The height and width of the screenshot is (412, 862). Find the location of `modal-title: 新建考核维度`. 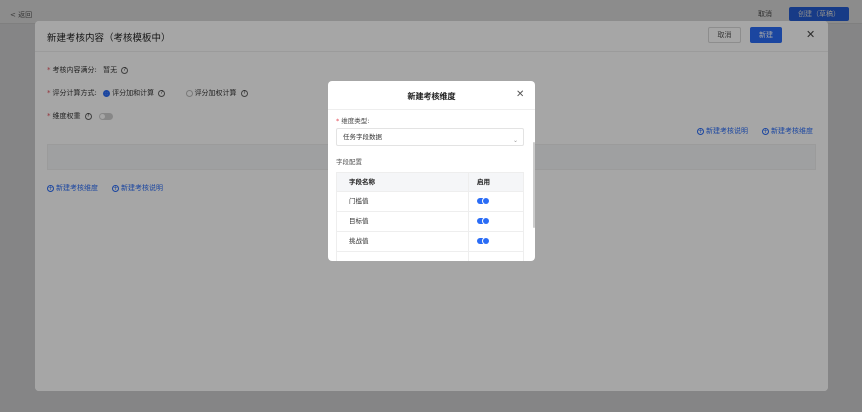

modal-title: 新建考核维度 is located at coordinates (431, 96).